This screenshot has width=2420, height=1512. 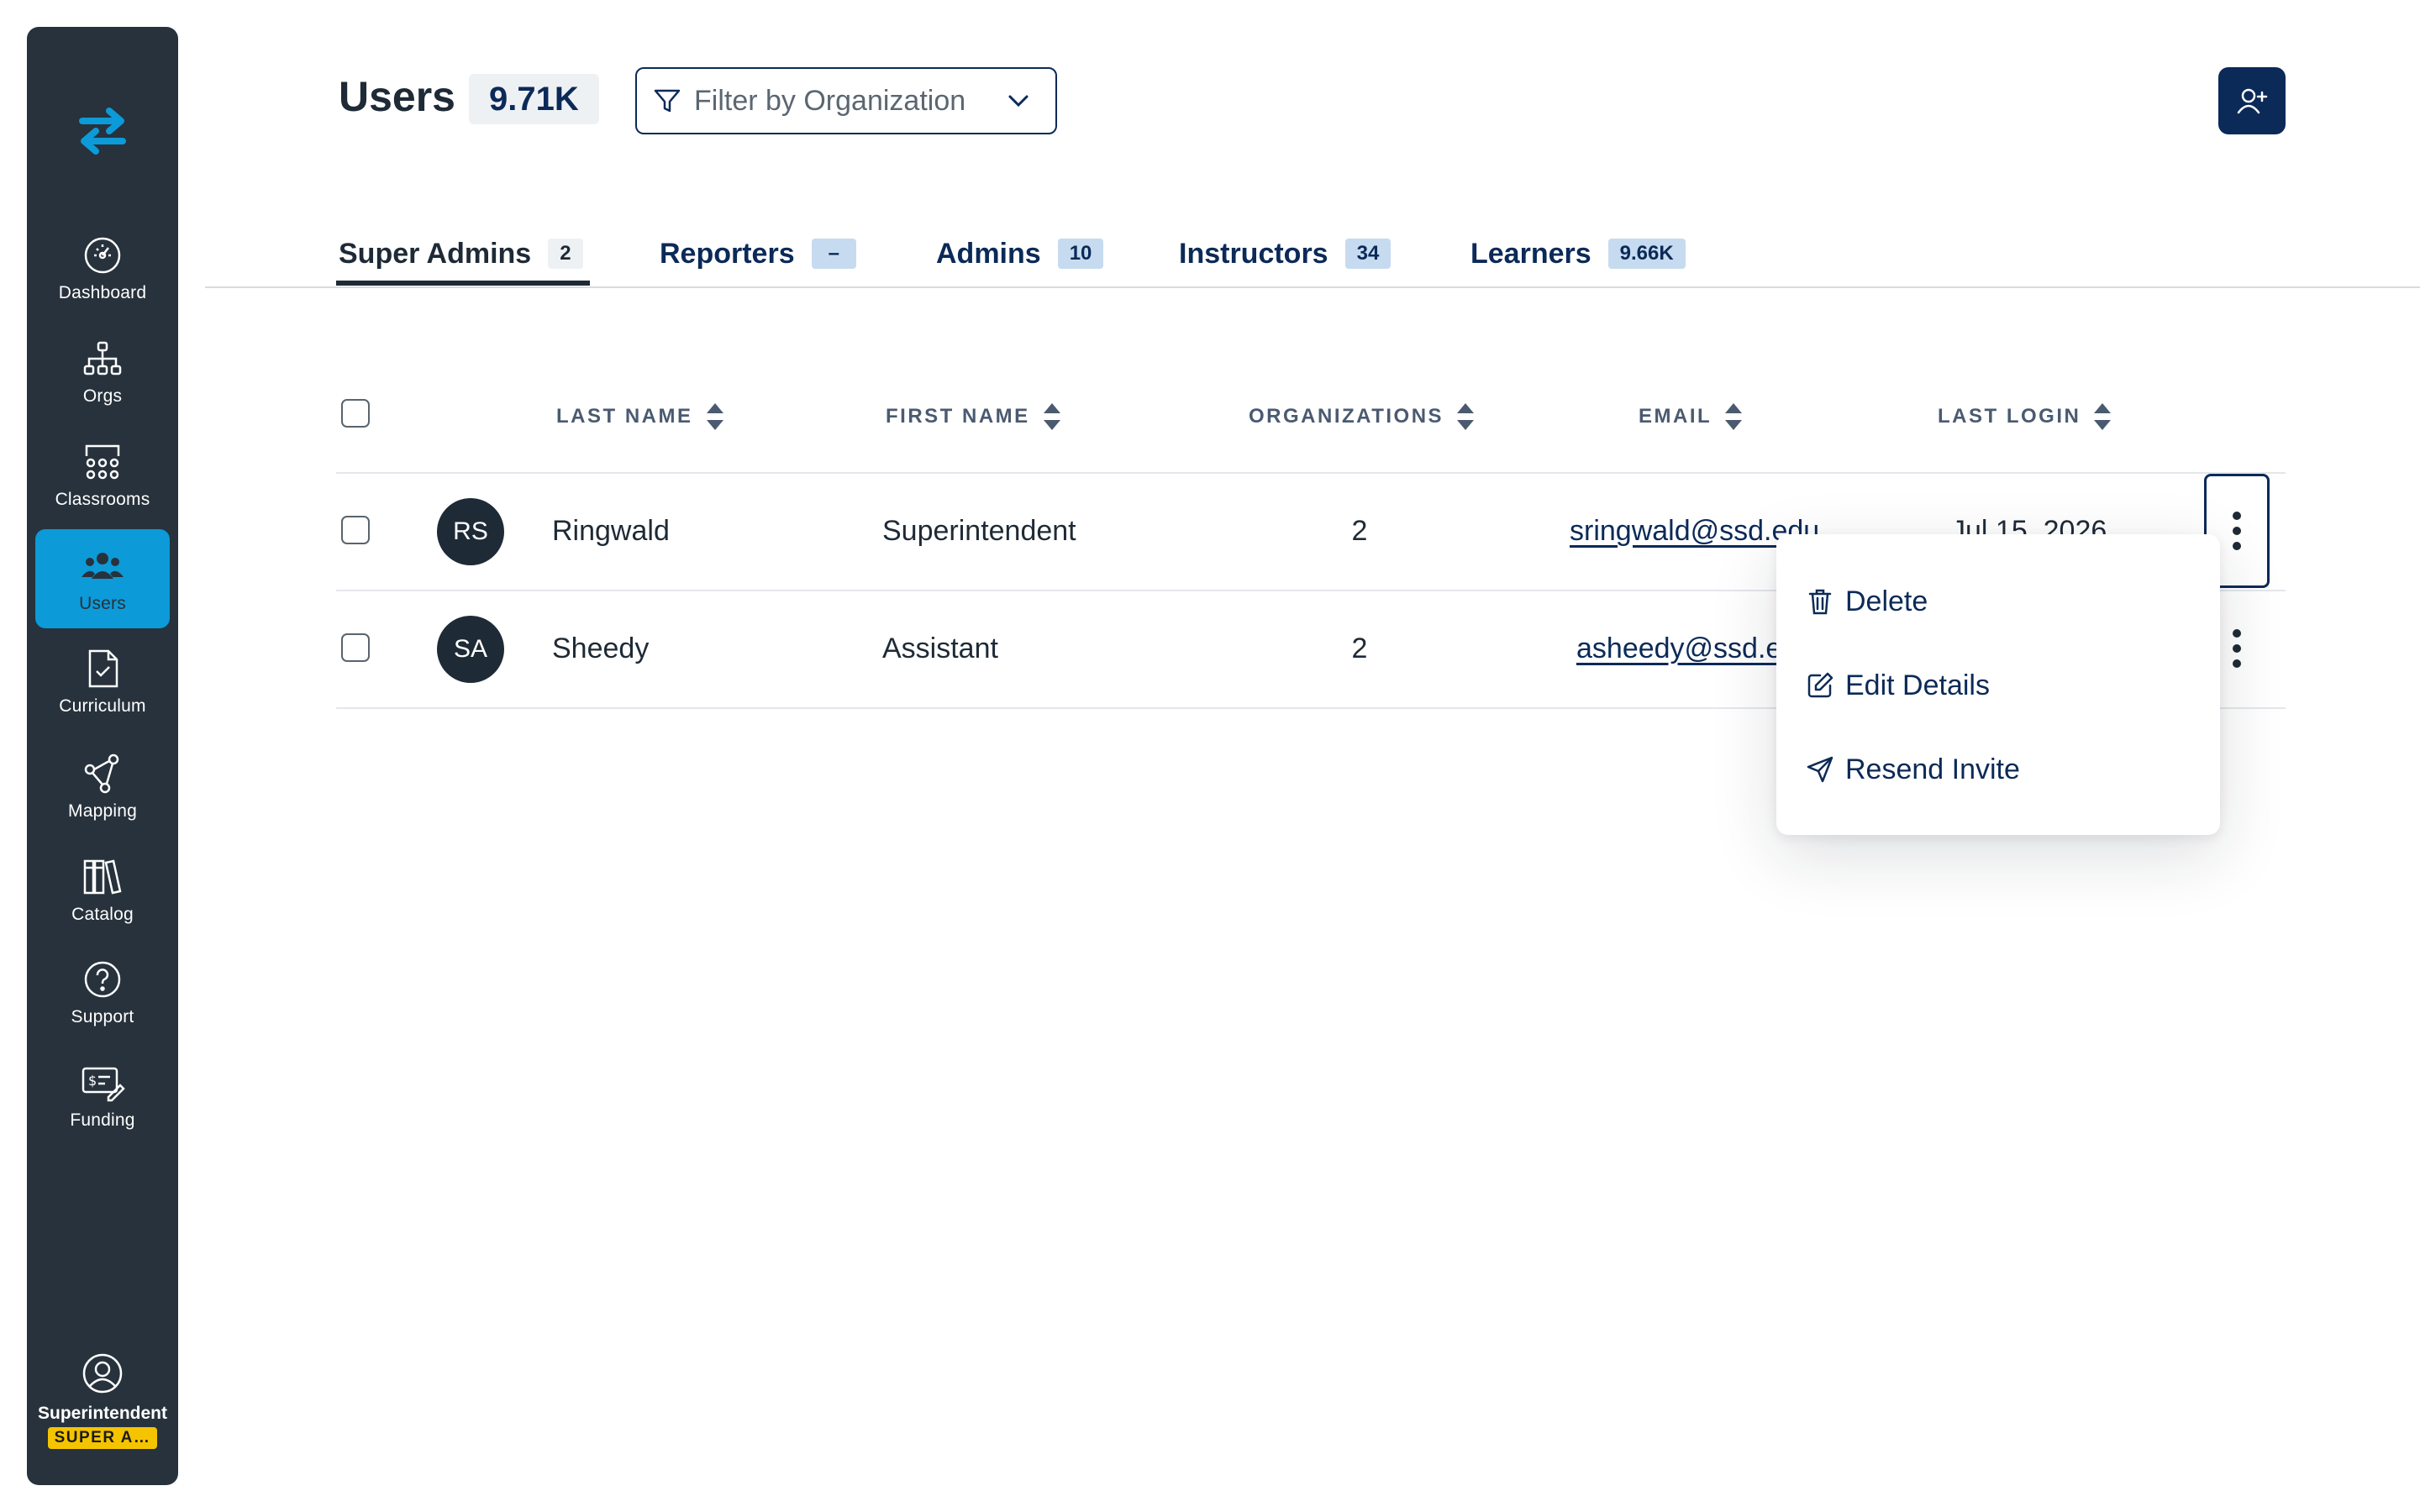 I want to click on column-header-label: ORGANIZATIONS, so click(x=1346, y=416).